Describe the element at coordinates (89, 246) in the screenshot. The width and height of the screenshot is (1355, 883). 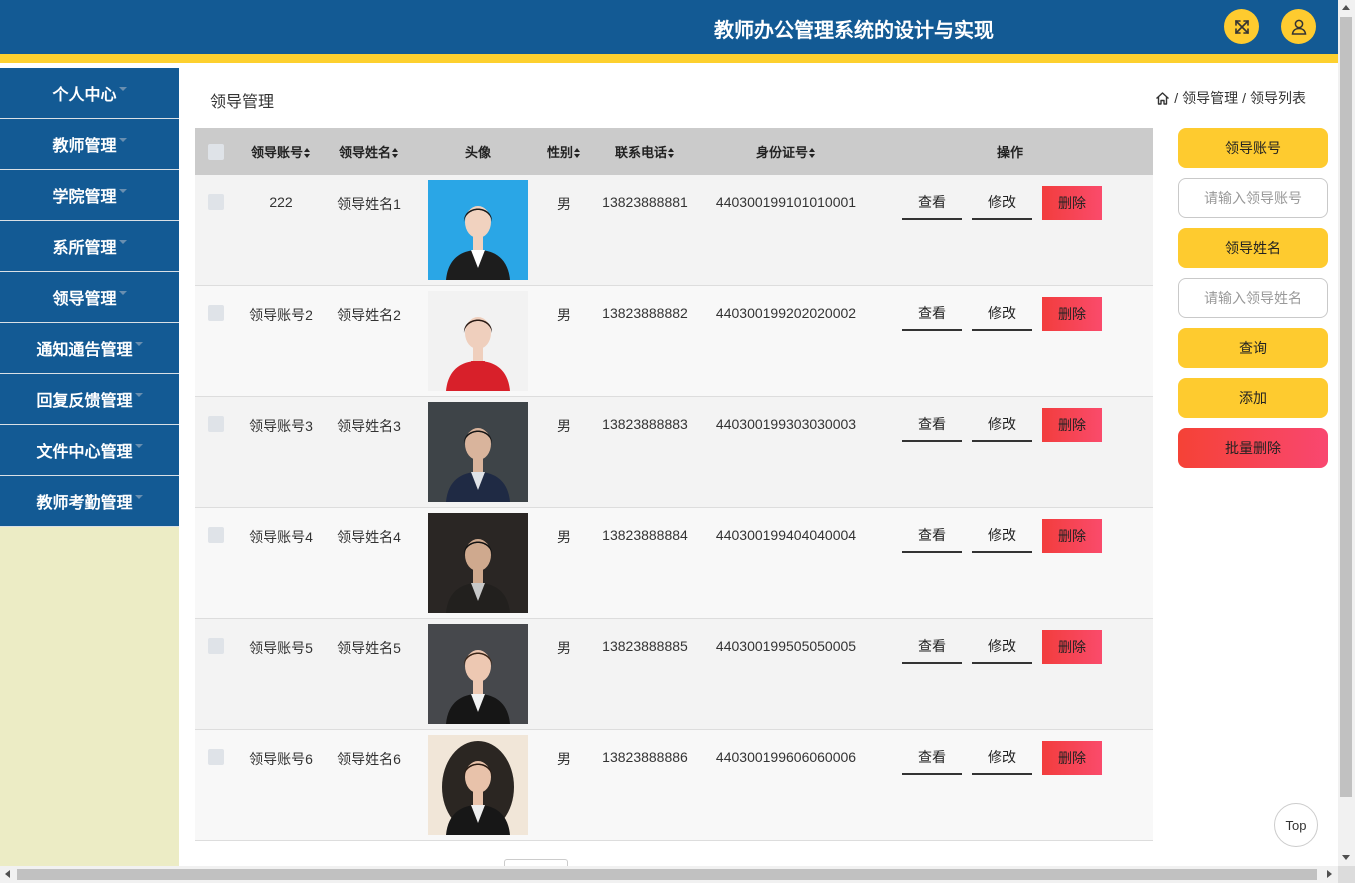
I see `sidebar-item-departments: 系所管理` at that location.